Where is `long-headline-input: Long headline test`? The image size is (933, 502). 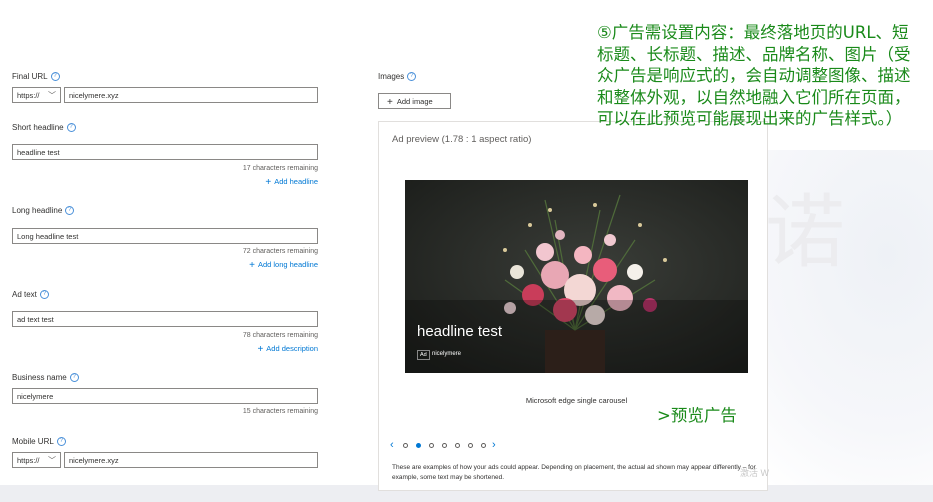
long-headline-input: Long headline test is located at coordinates (165, 236).